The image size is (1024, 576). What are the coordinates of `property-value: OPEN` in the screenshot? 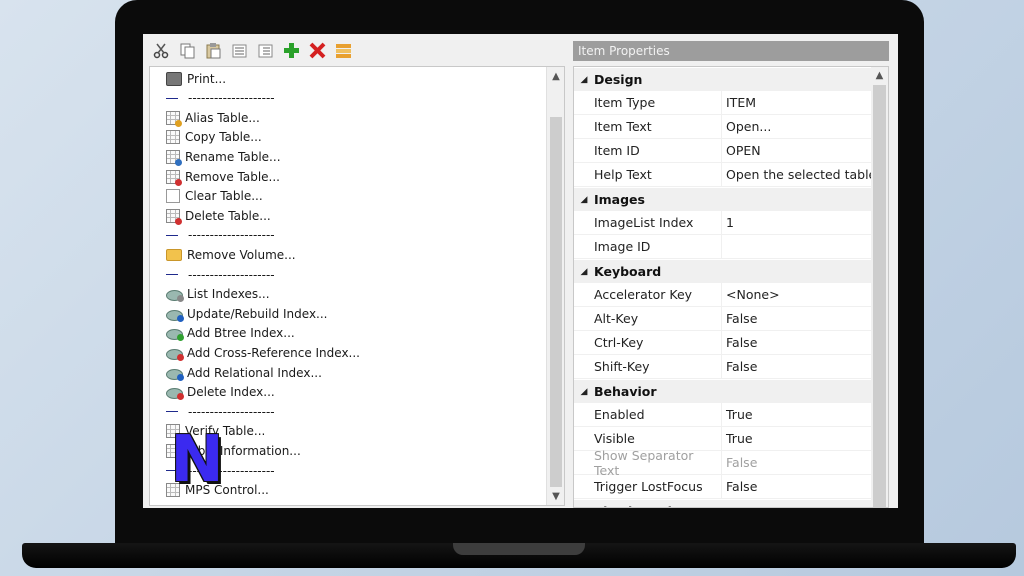 It's located at (797, 151).